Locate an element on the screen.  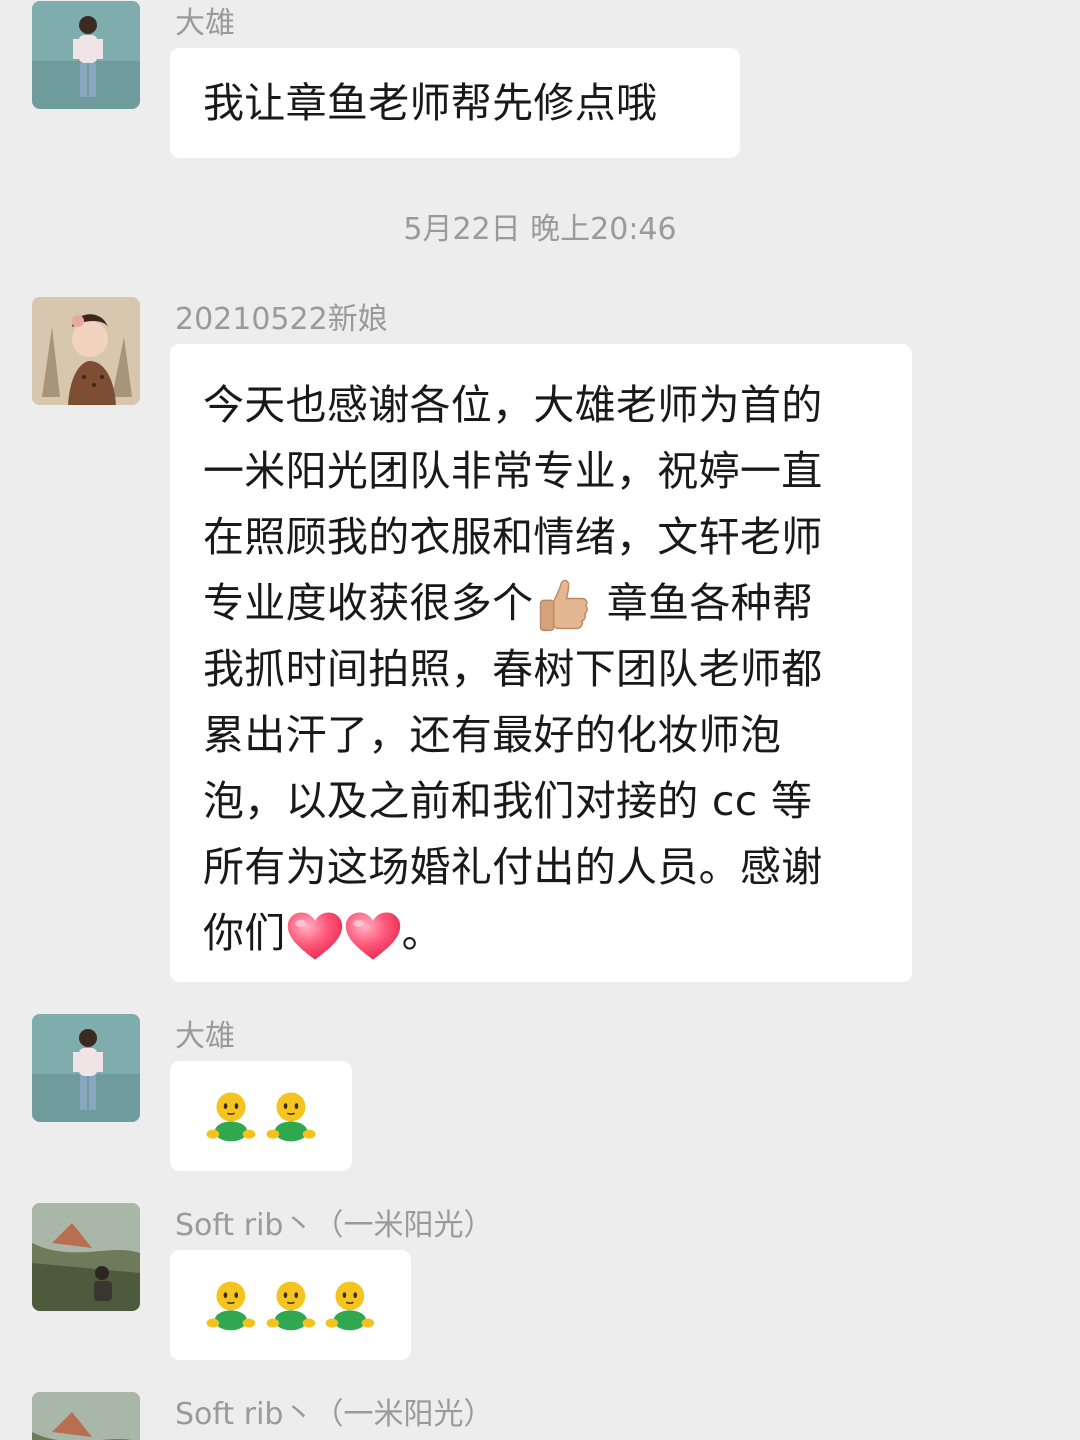
message-text: 我让章鱼老师帮先修点哦 is located at coordinates (430, 103).